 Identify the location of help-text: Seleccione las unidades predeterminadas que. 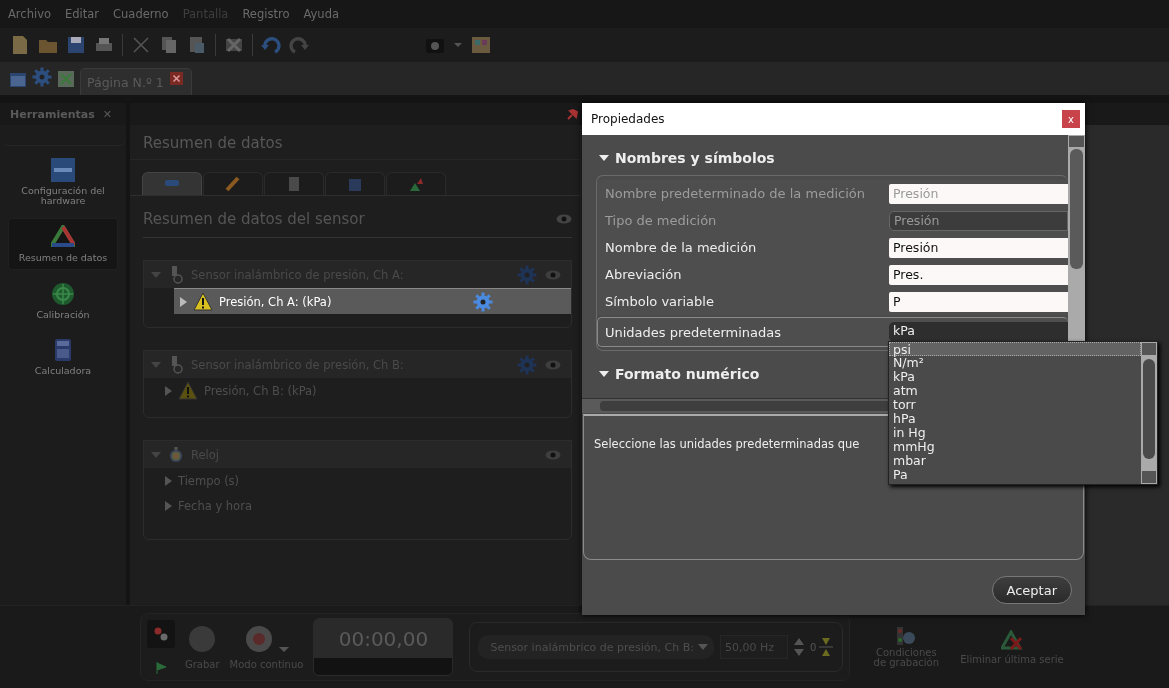
(727, 444).